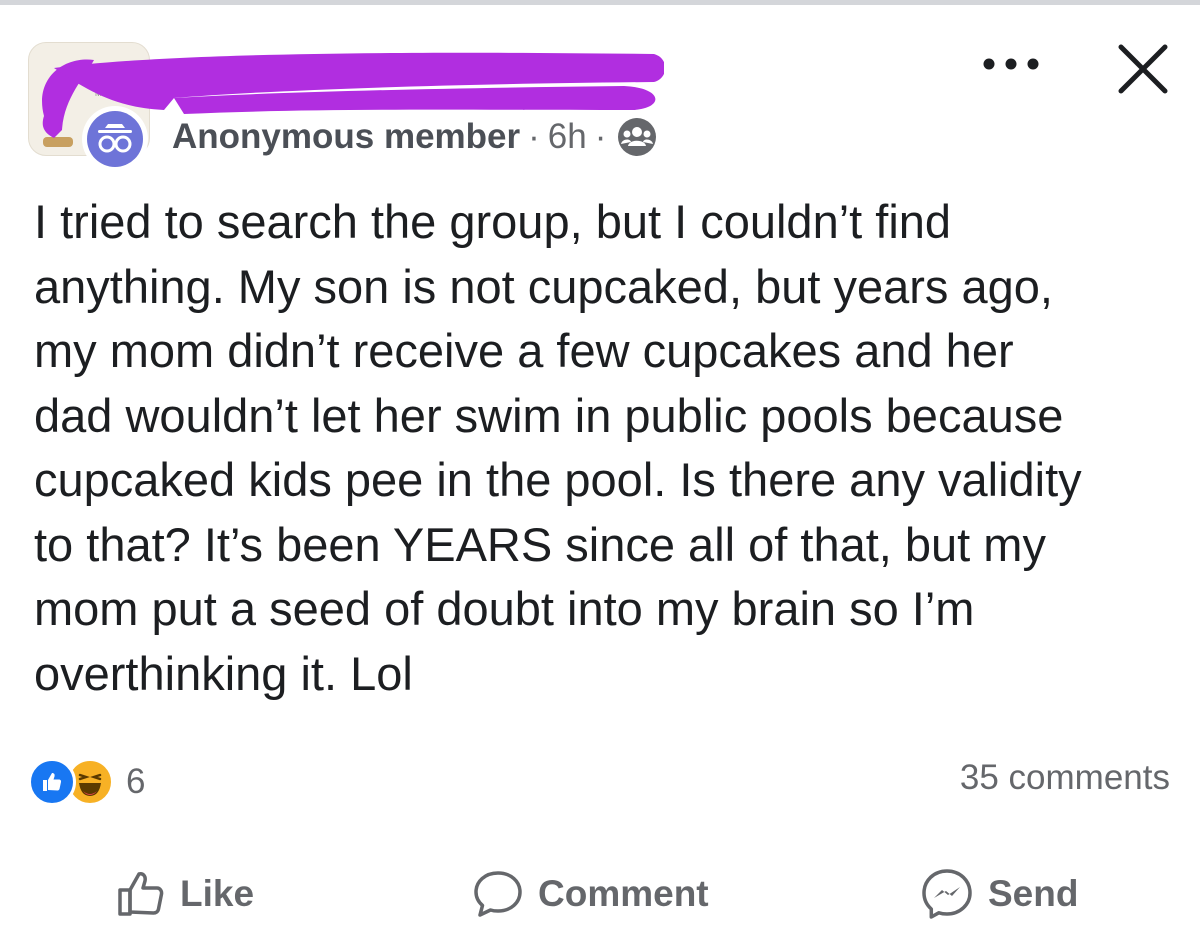  I want to click on like-button: Like, so click(185, 894).